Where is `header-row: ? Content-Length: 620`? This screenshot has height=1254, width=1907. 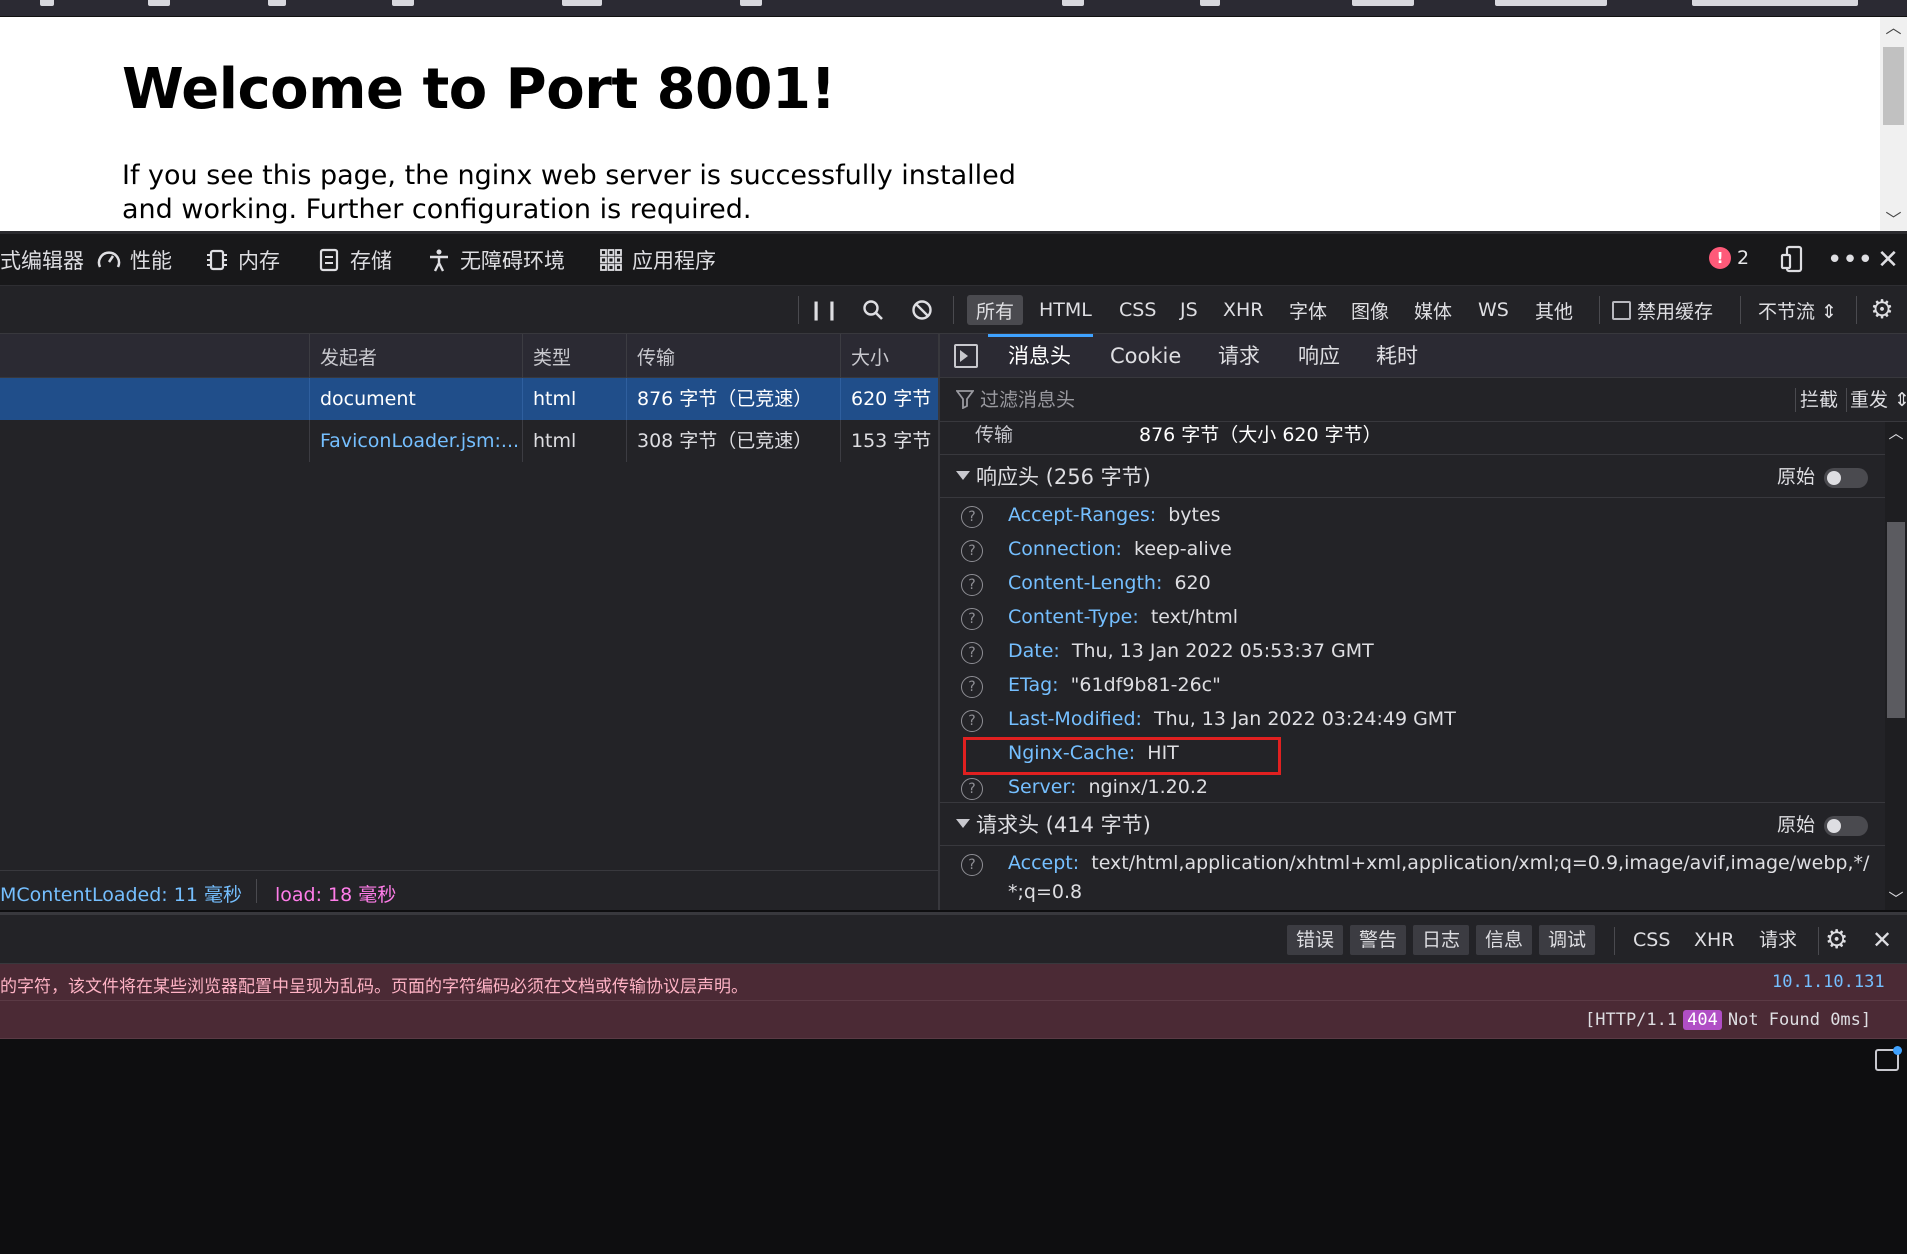
header-row: ? Content-Length: 620 is located at coordinates (1412, 585).